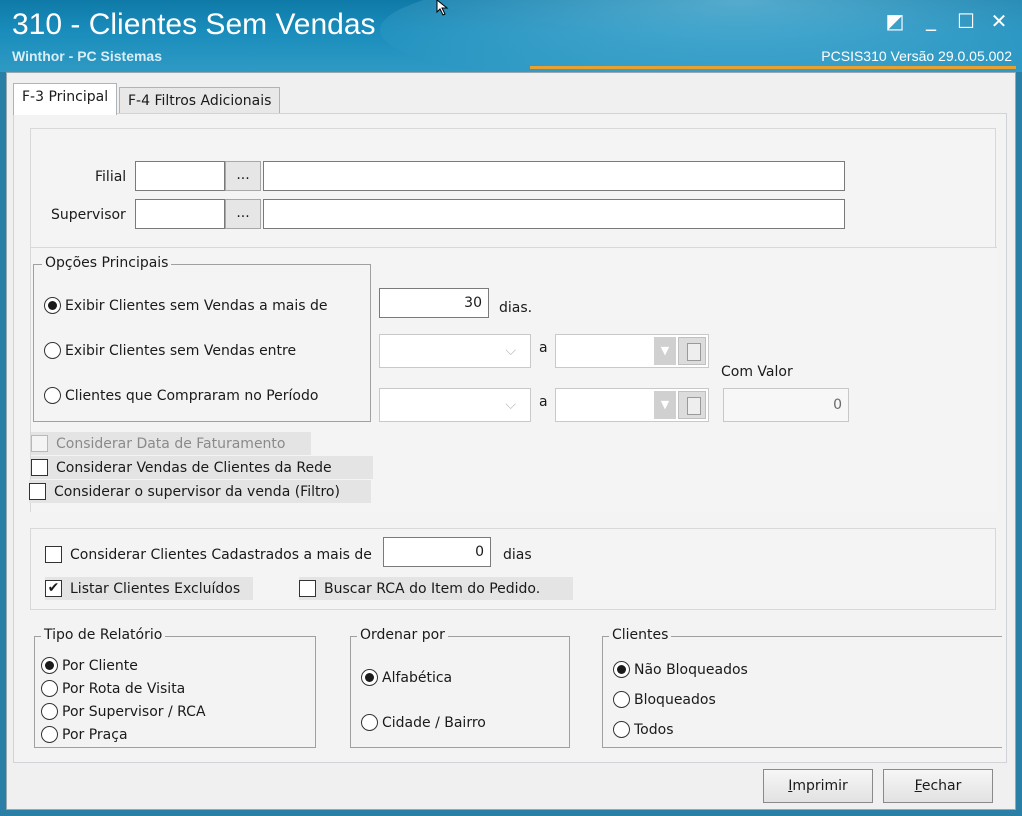  Describe the element at coordinates (202, 467) in the screenshot. I see `checkbox-vendas-rede: Considerar Vendas de Clientes da Rede` at that location.